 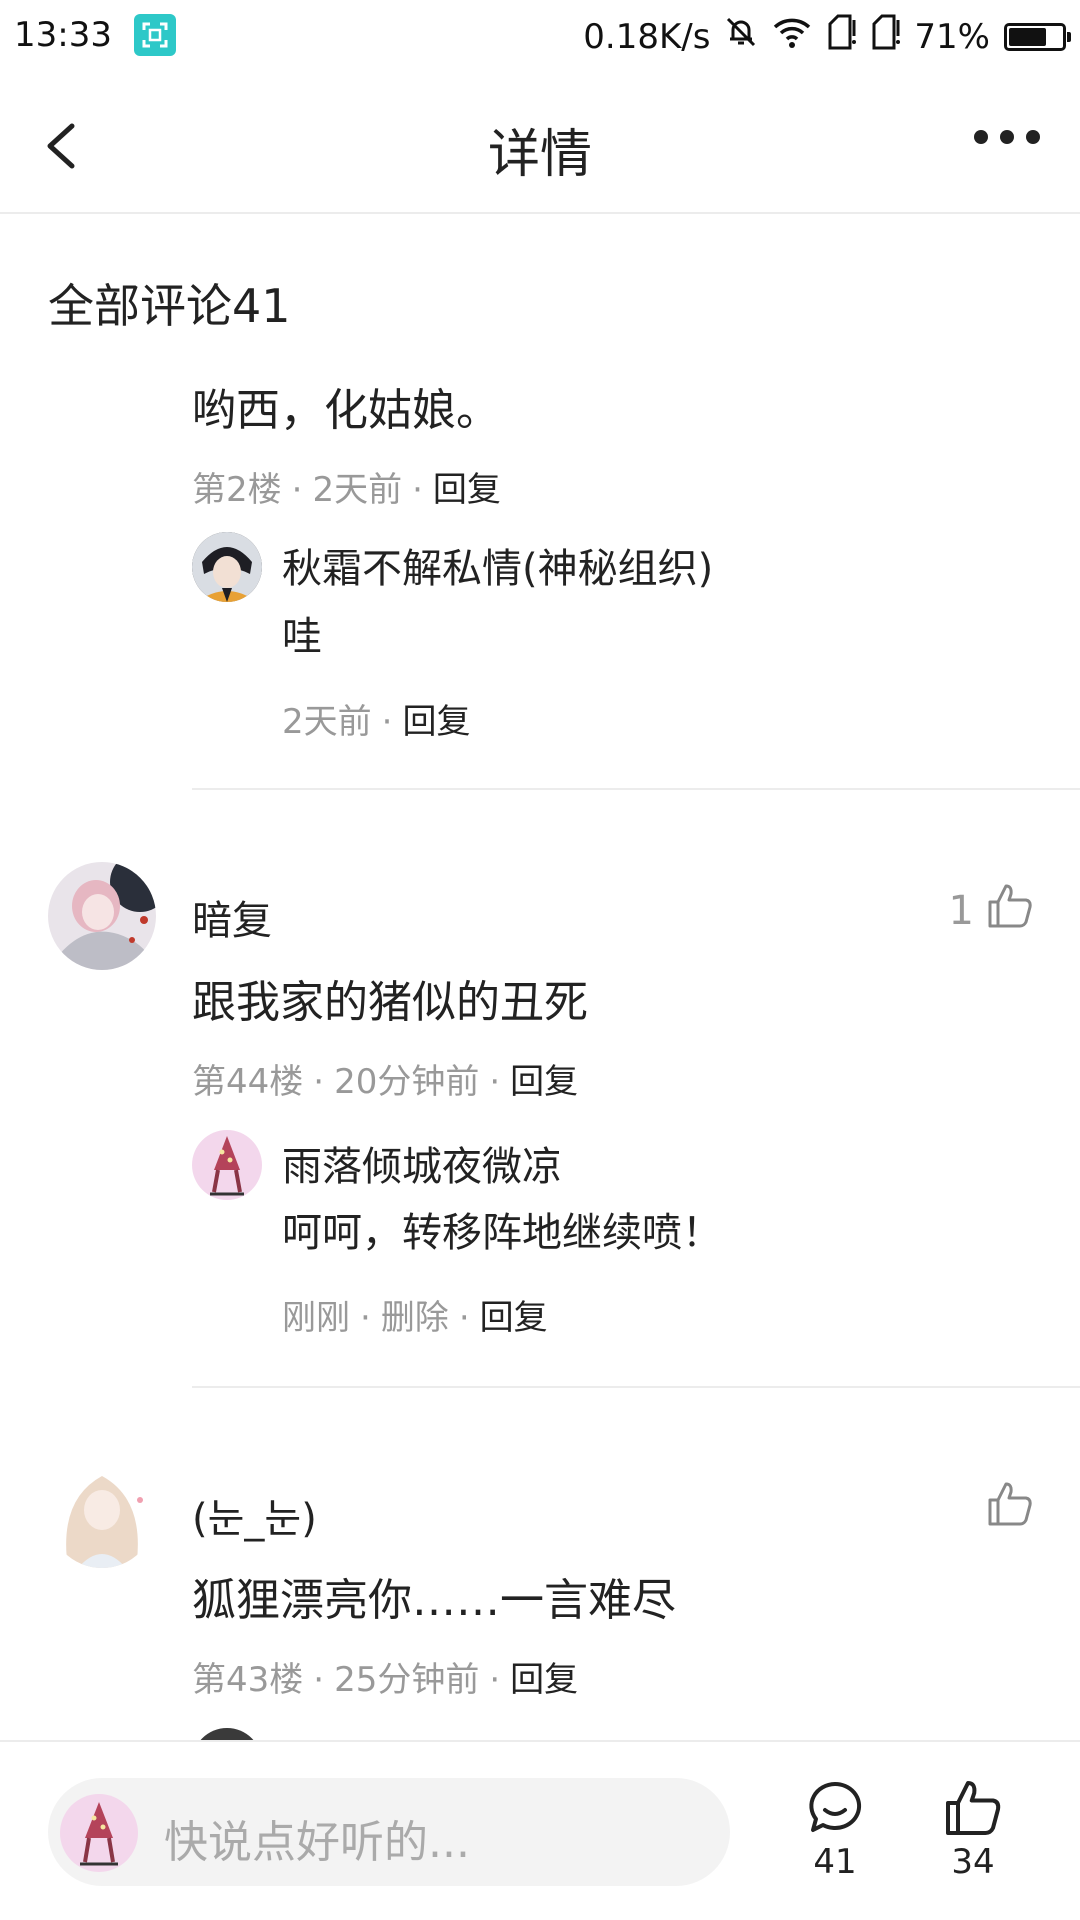 I want to click on reply-meta: 2天前 · 回复, so click(x=376, y=722).